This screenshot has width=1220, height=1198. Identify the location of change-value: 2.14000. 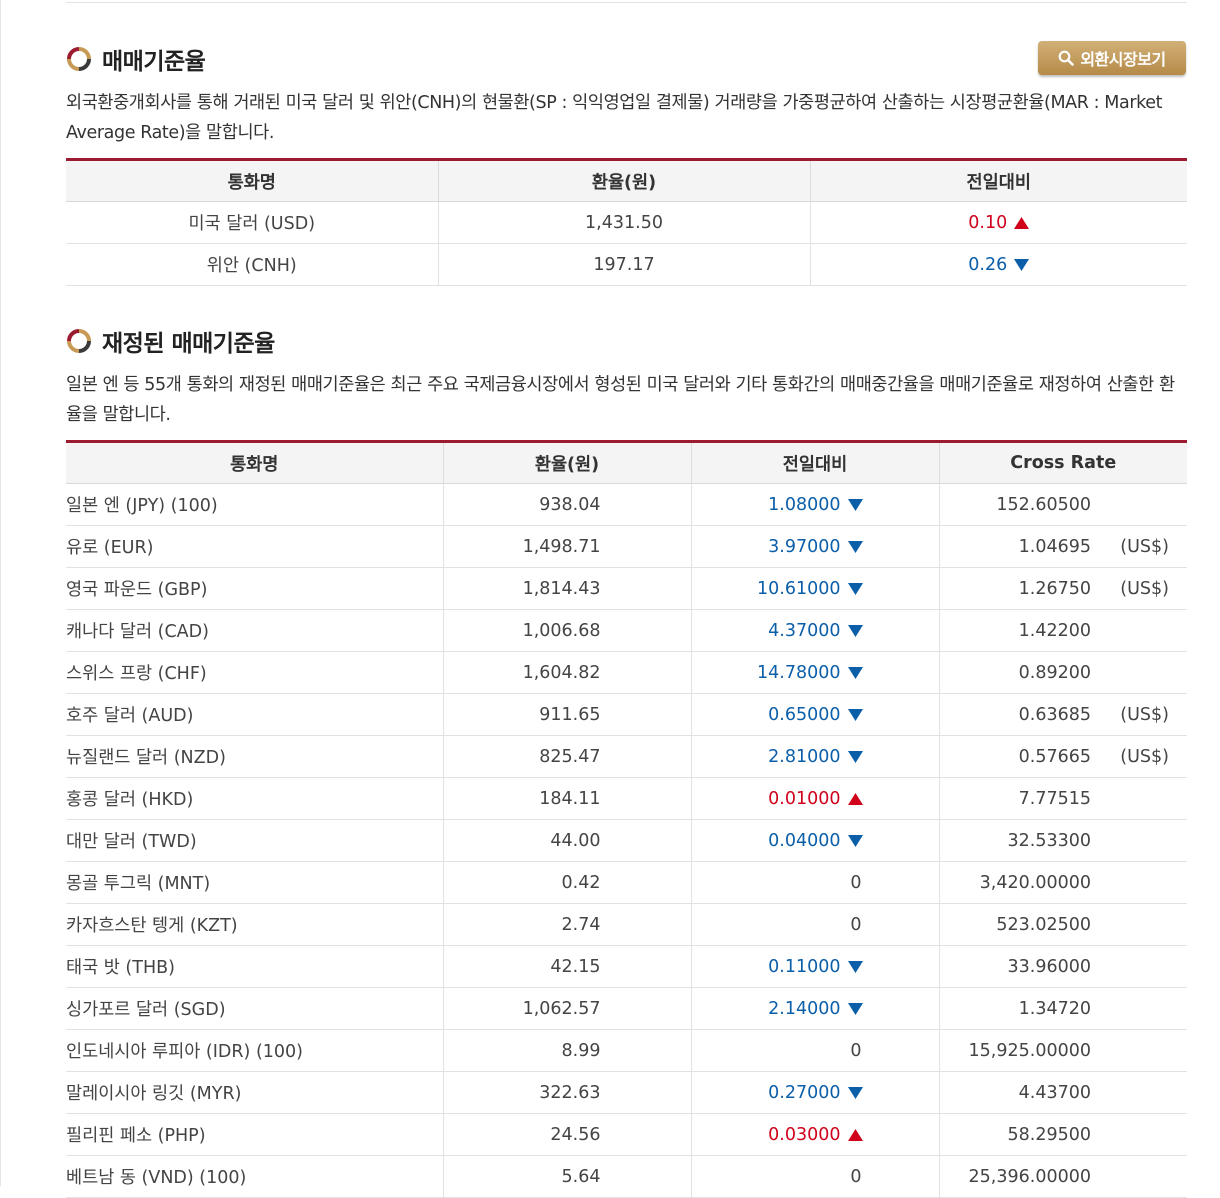
(804, 1008).